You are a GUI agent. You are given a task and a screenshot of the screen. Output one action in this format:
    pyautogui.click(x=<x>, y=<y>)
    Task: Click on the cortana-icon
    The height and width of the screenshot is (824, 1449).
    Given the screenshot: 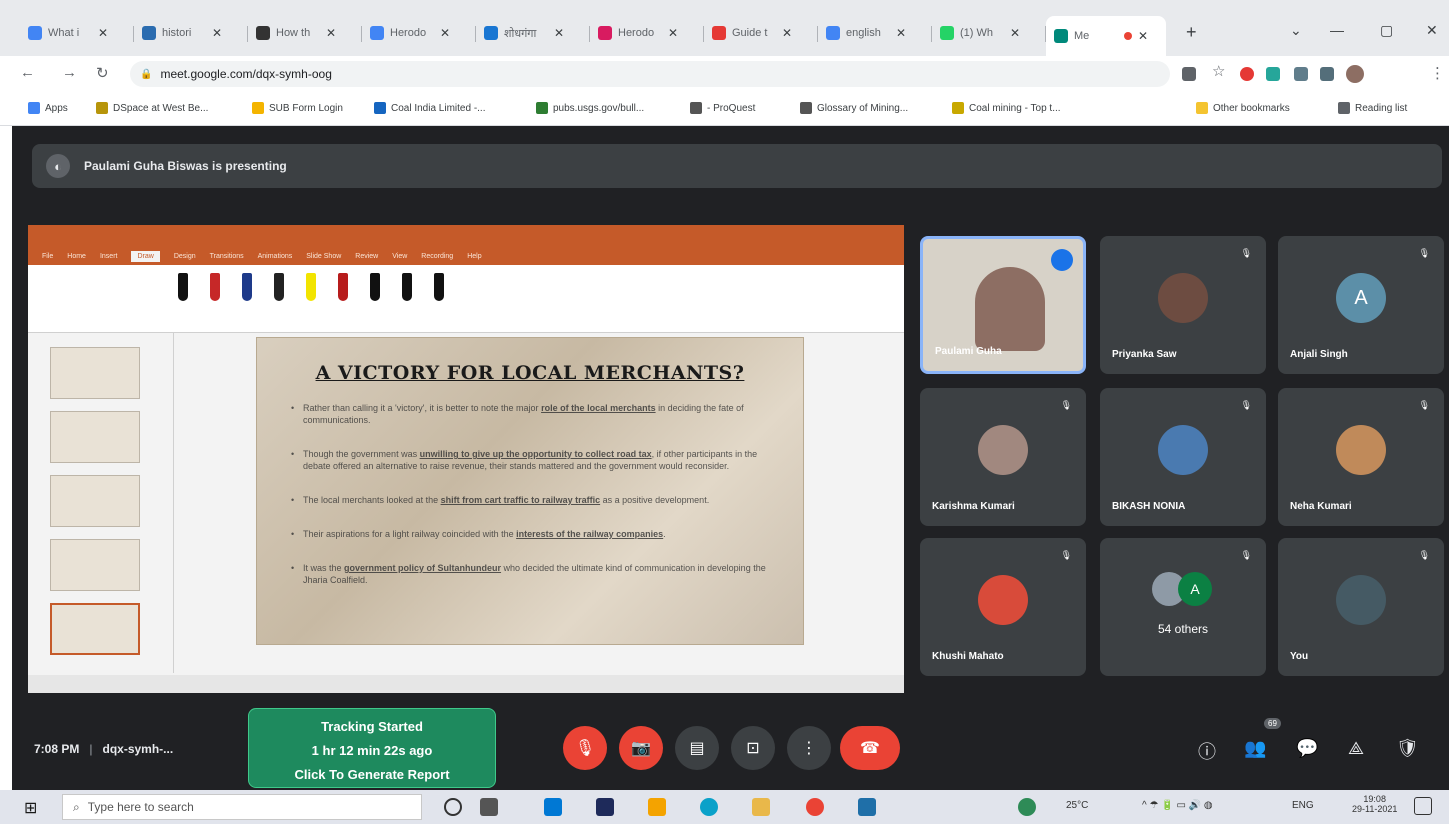 What is the action you would take?
    pyautogui.click(x=453, y=807)
    